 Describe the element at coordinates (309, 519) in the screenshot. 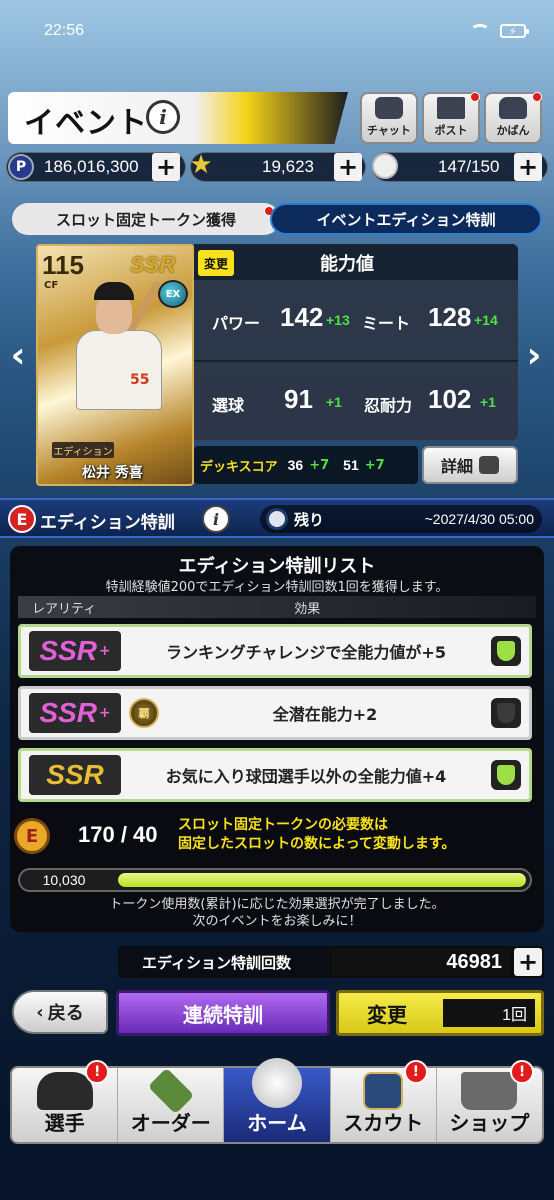

I see `remain-label: 残り` at that location.